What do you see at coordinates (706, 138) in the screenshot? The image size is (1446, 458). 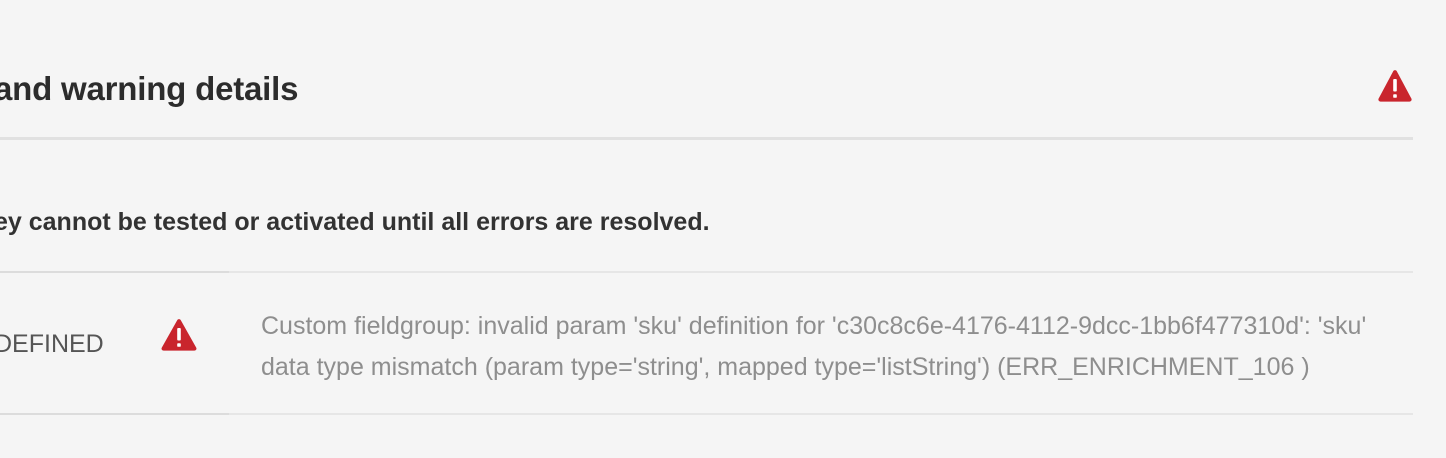 I see `header-divider` at bounding box center [706, 138].